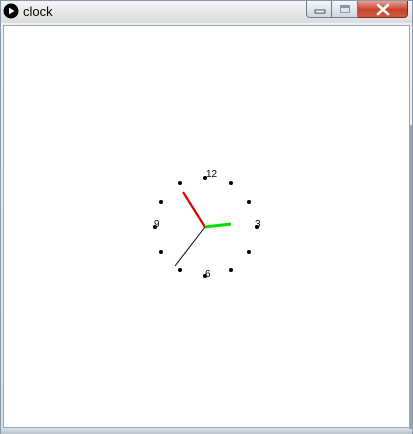 Image resolution: width=413 pixels, height=434 pixels. I want to click on clock-number-3: 3, so click(258, 224).